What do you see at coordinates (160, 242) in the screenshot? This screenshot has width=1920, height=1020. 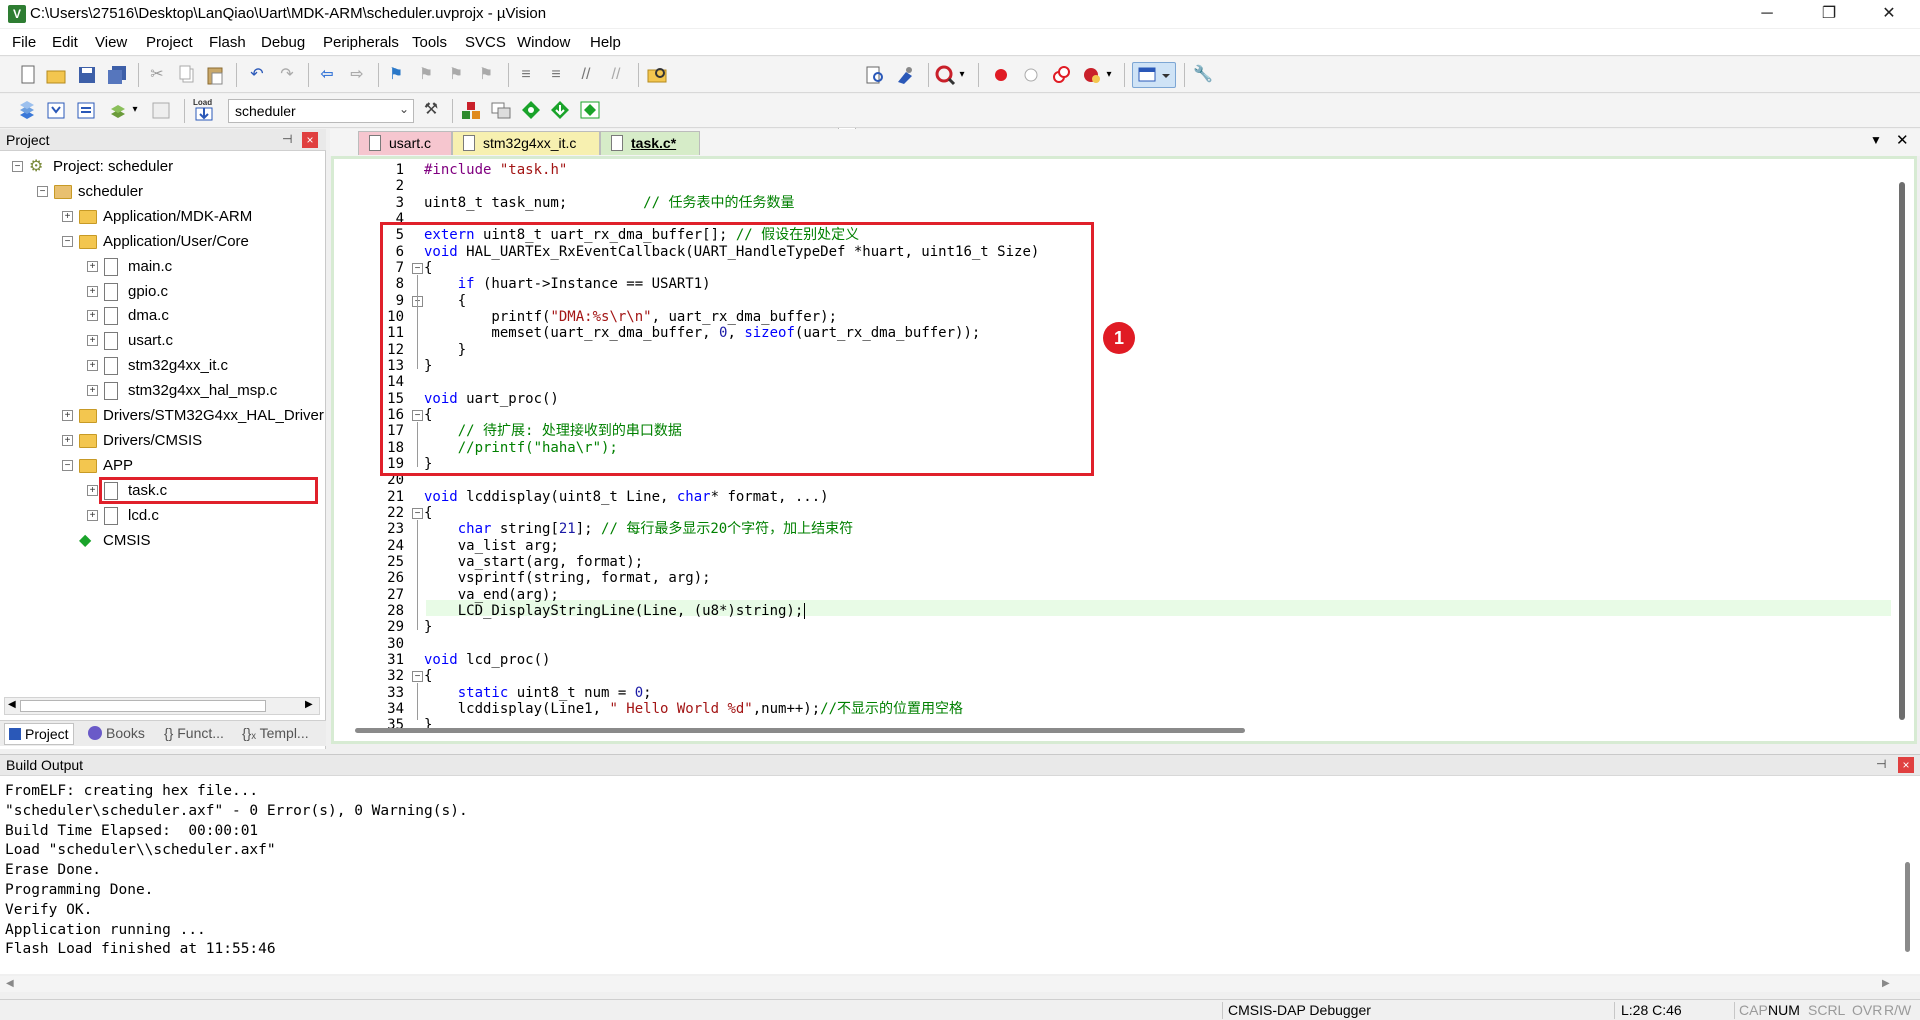 I see `tree-item-application-user-core: − Application/User/Core` at bounding box center [160, 242].